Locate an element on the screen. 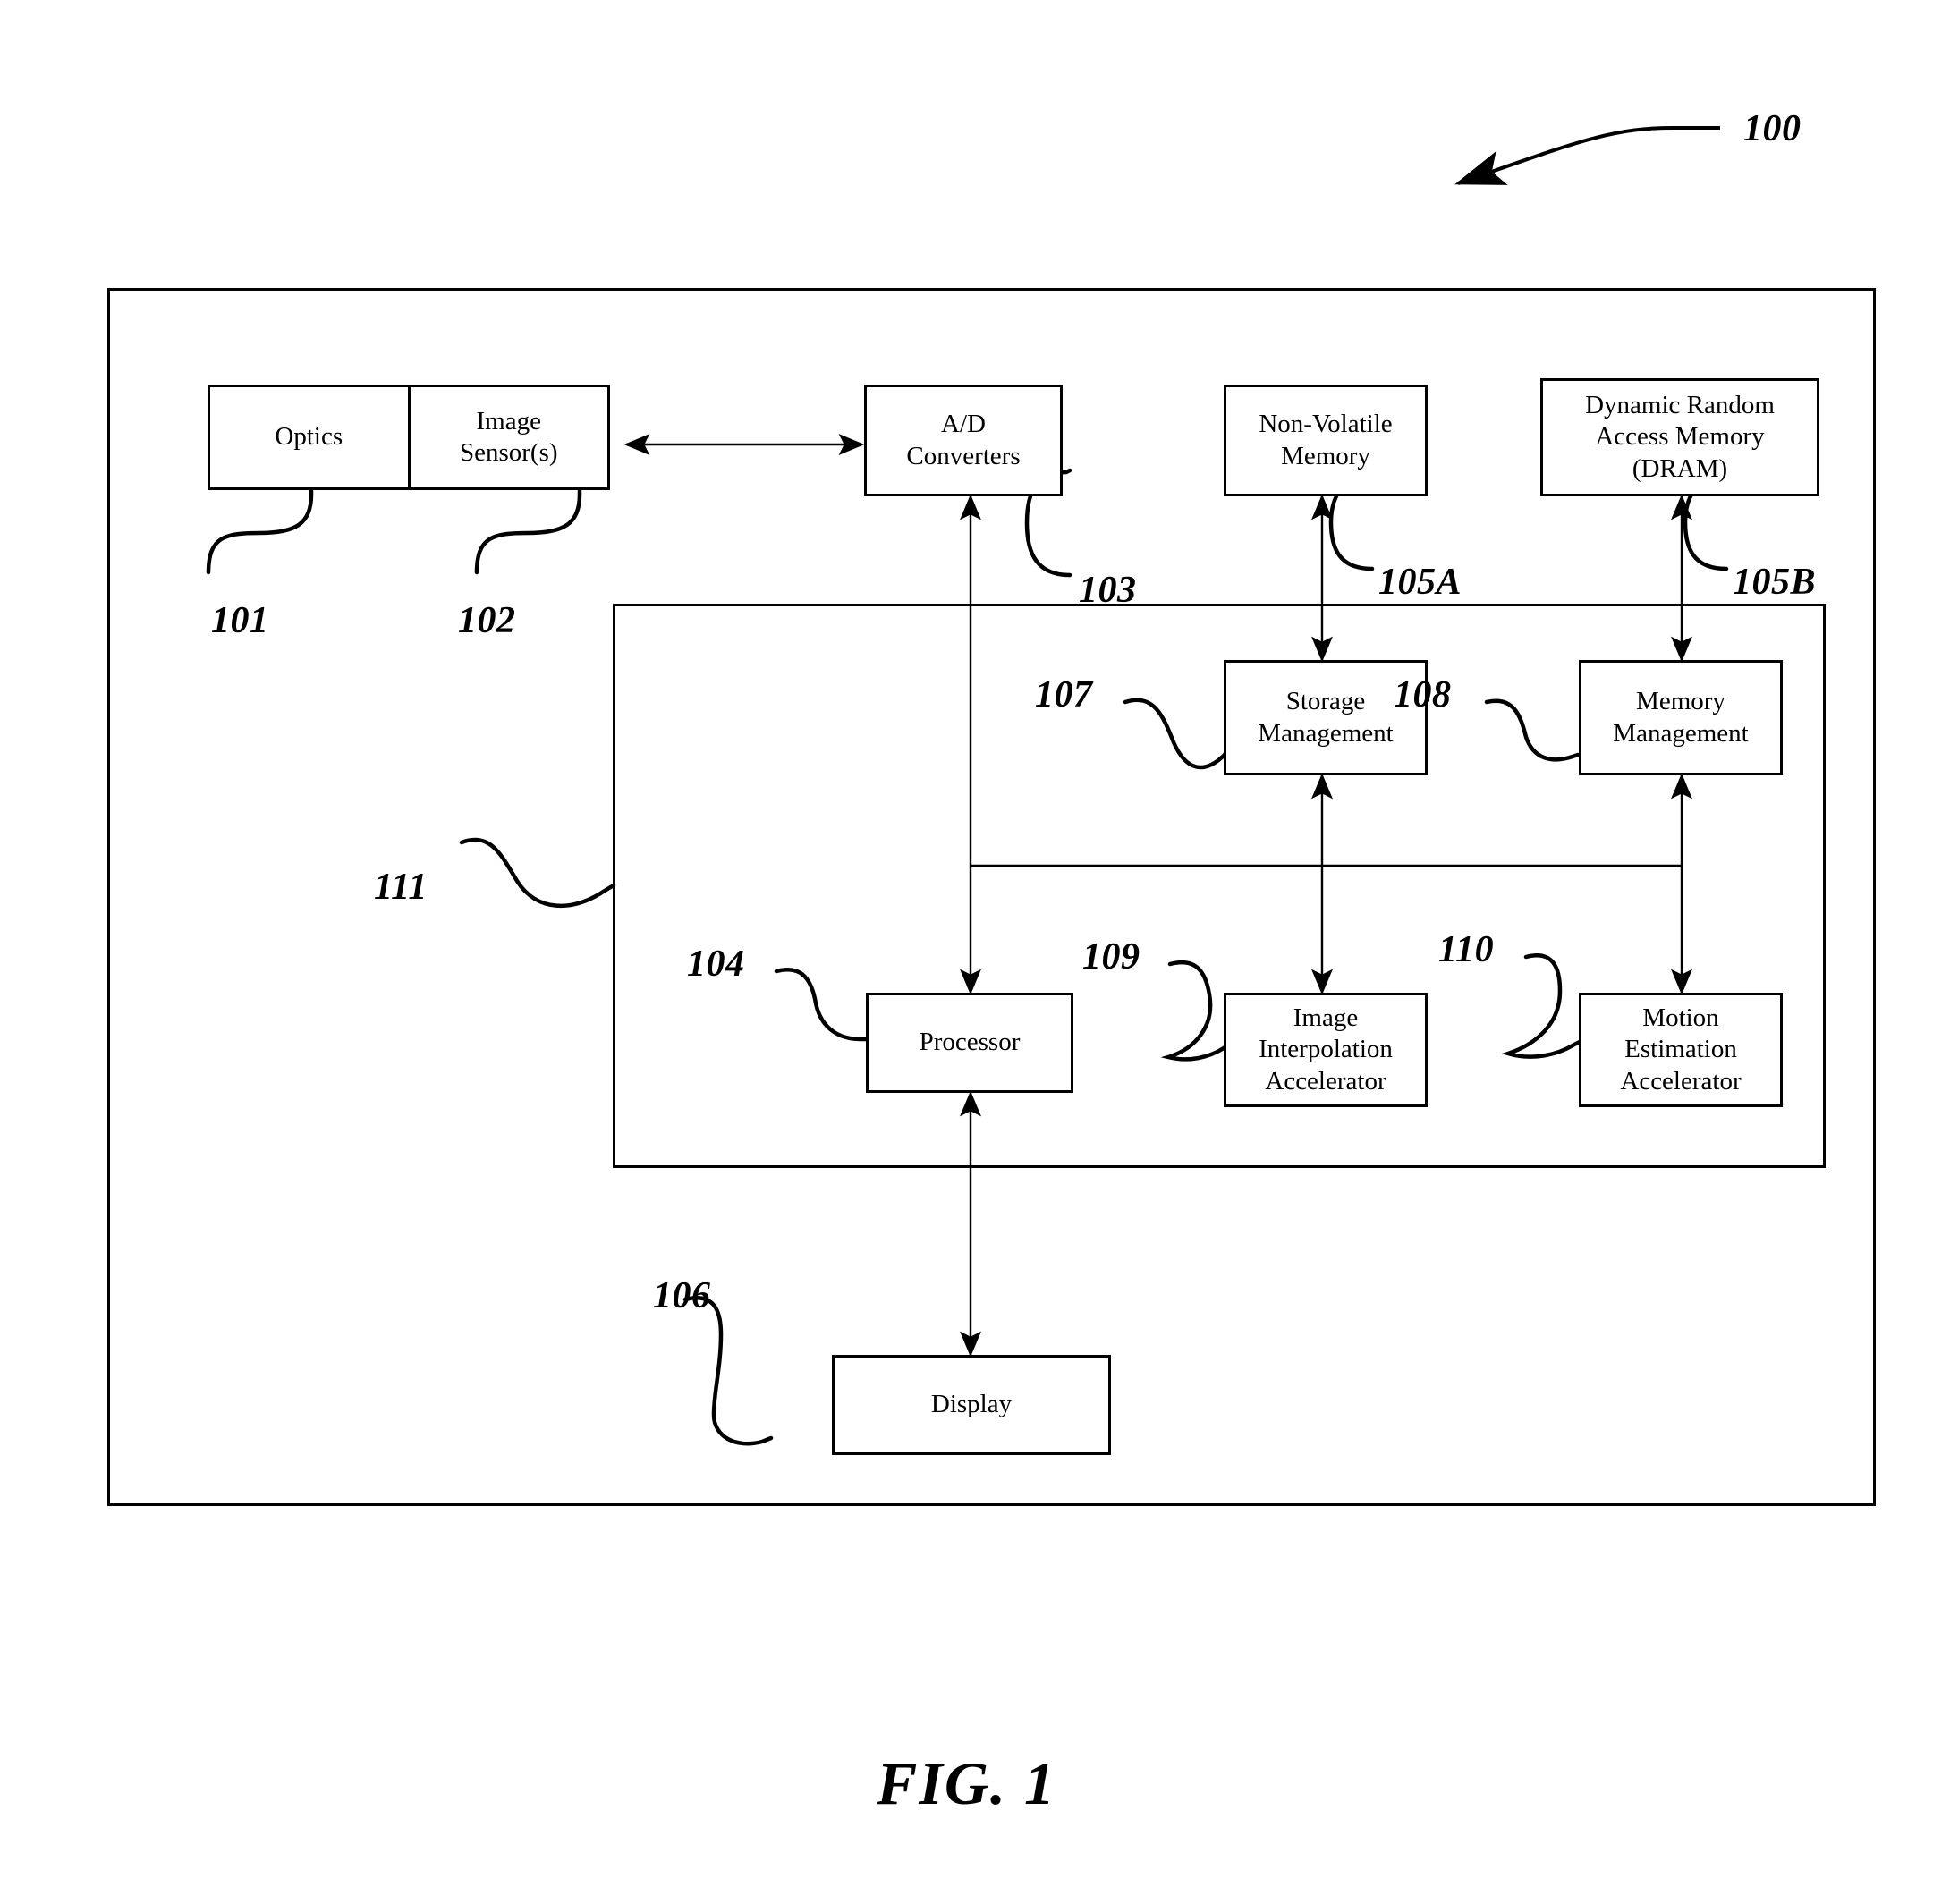  optics-image-sensor-block: Optics Image Sensor(s) is located at coordinates (409, 437).